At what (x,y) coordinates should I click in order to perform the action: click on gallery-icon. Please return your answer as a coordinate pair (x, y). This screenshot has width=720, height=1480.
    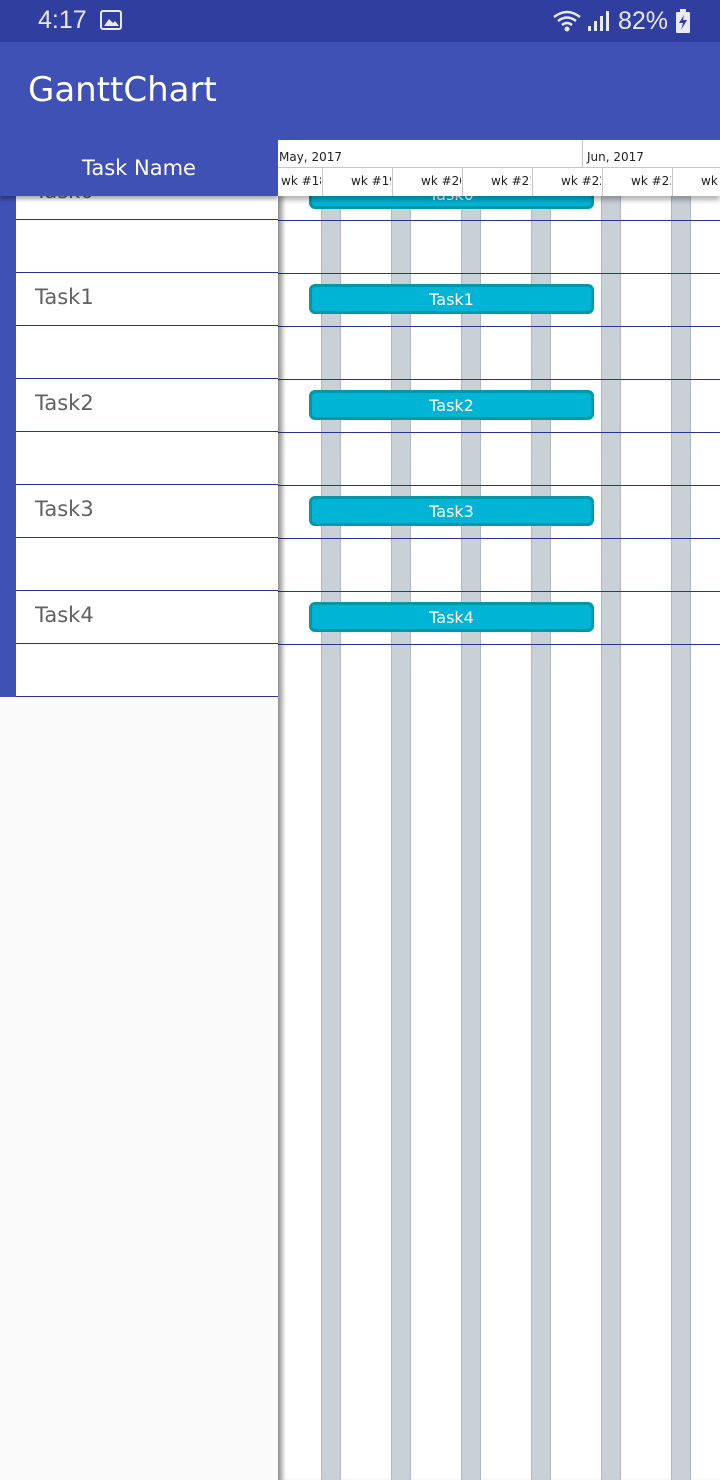
    Looking at the image, I should click on (111, 20).